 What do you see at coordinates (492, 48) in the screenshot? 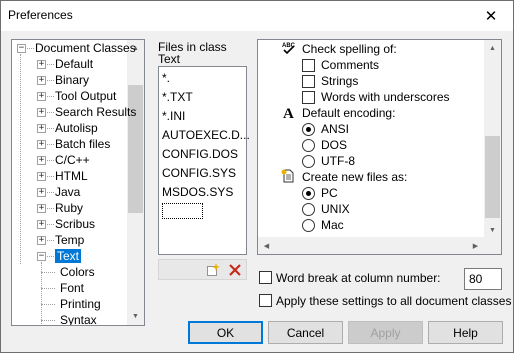
I see `options-scroll-up-icon: ▲` at bounding box center [492, 48].